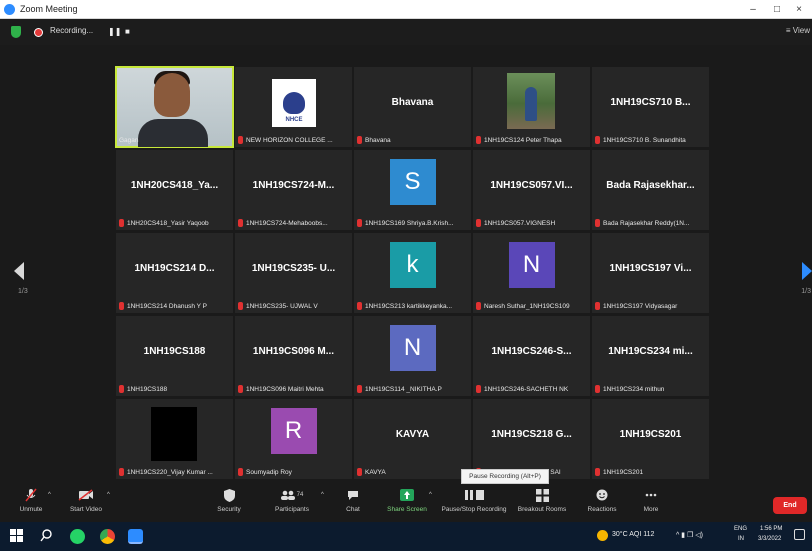 This screenshot has height=551, width=812. Describe the element at coordinates (17, 536) in the screenshot. I see `windows-start-icon` at that location.